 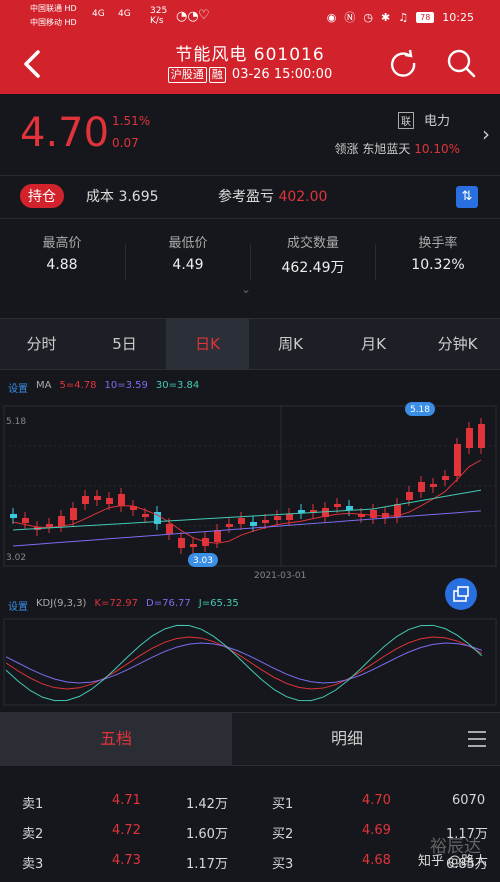 I want to click on eye-icon: ◉, so click(x=331, y=17).